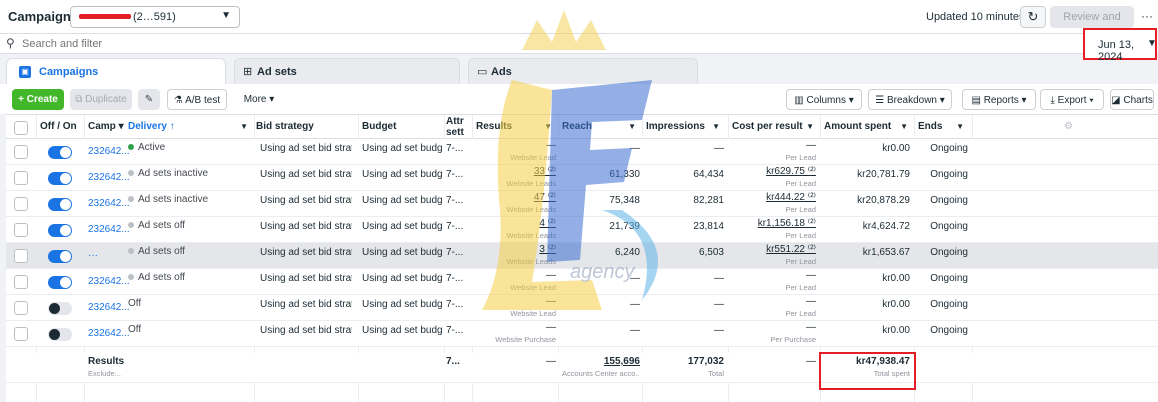 The image size is (1158, 402). What do you see at coordinates (516, 146) in the screenshot?
I see `results-cell: —` at bounding box center [516, 146].